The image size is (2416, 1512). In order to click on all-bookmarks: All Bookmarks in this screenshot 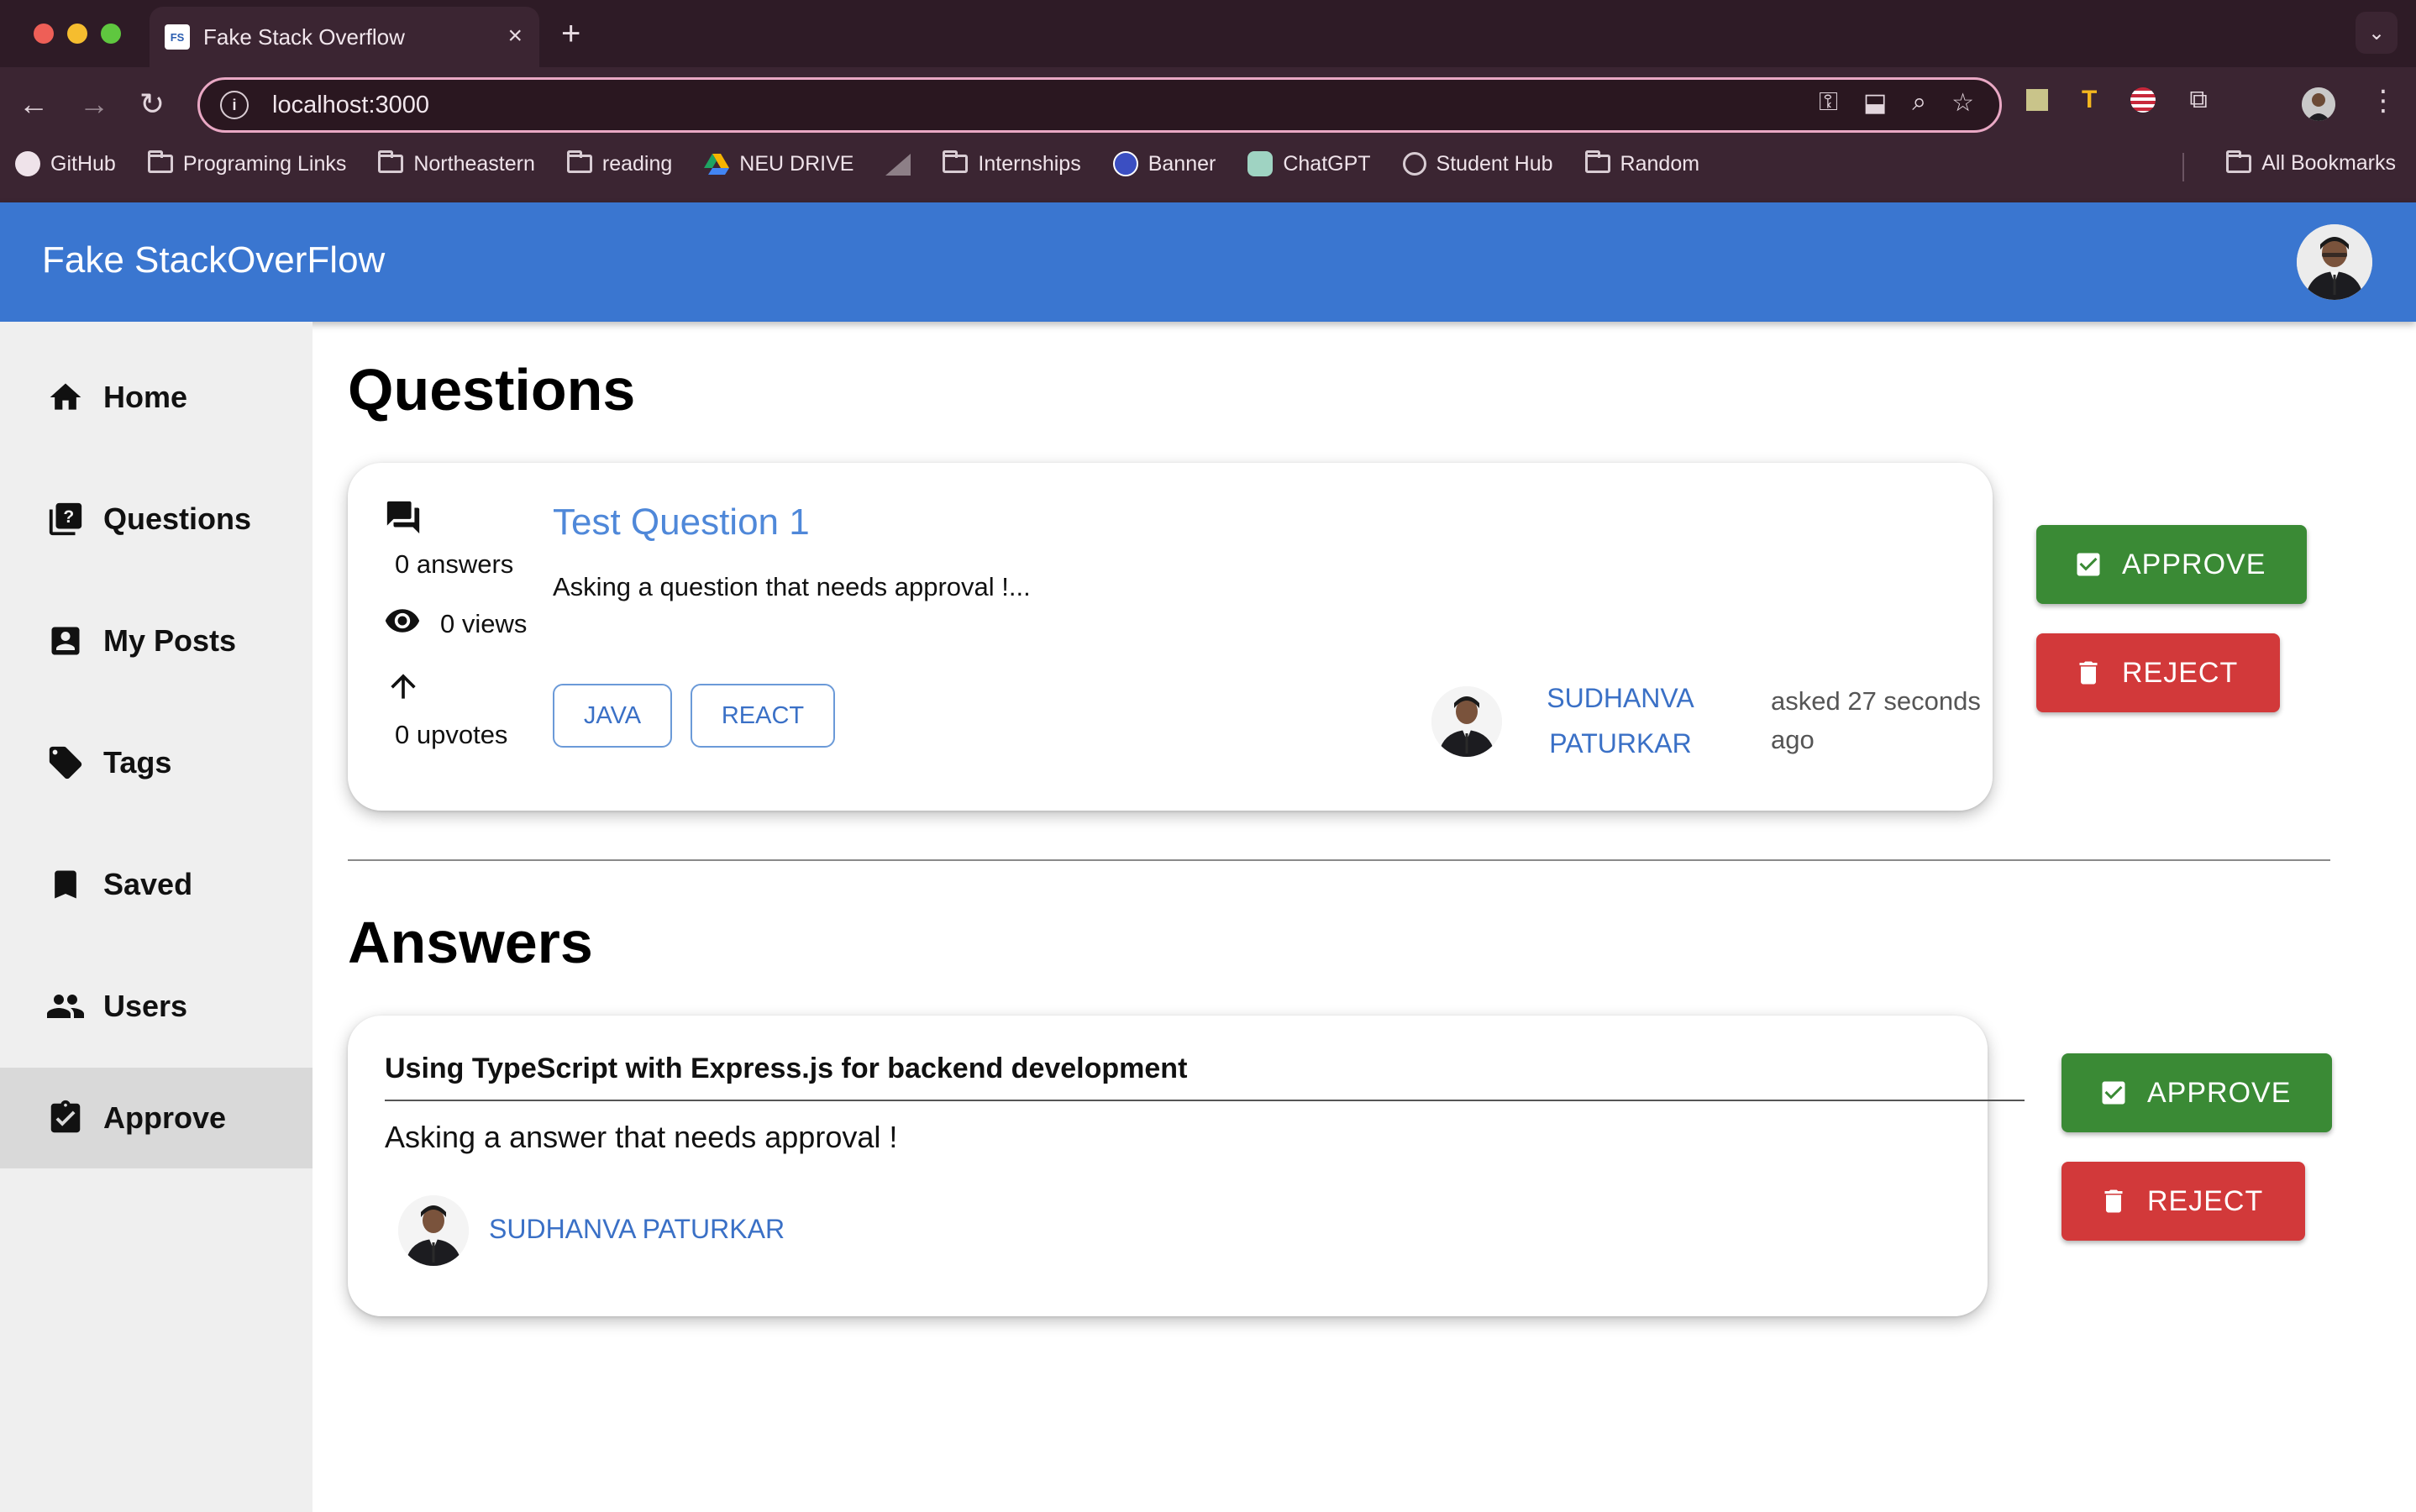, I will do `click(2311, 163)`.